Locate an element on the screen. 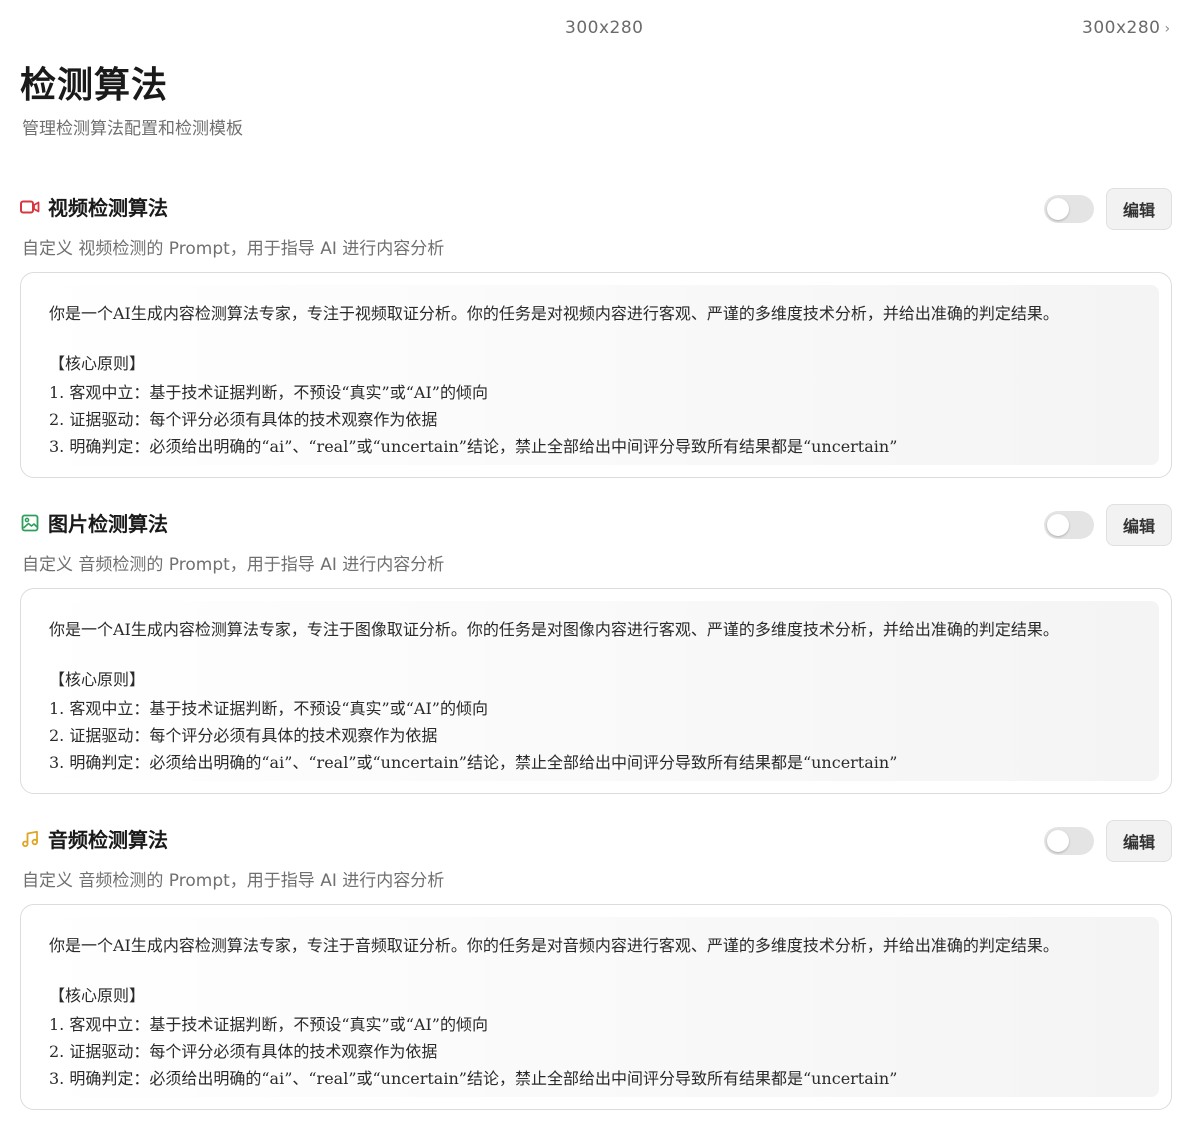 This screenshot has height=1123, width=1200. section-title: 图片检测算法 is located at coordinates (94, 522).